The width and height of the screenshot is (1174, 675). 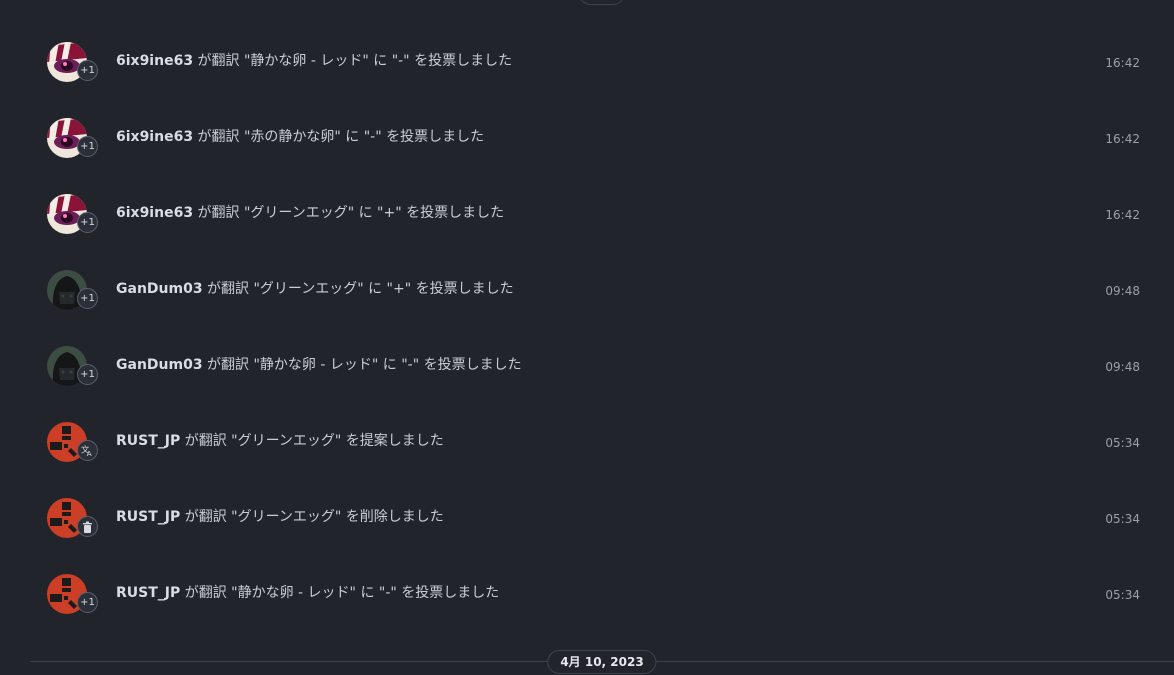 What do you see at coordinates (339, 137) in the screenshot?
I see `activity-action: が翻訳 "赤の静かな卵" に "-" を投票しました` at bounding box center [339, 137].